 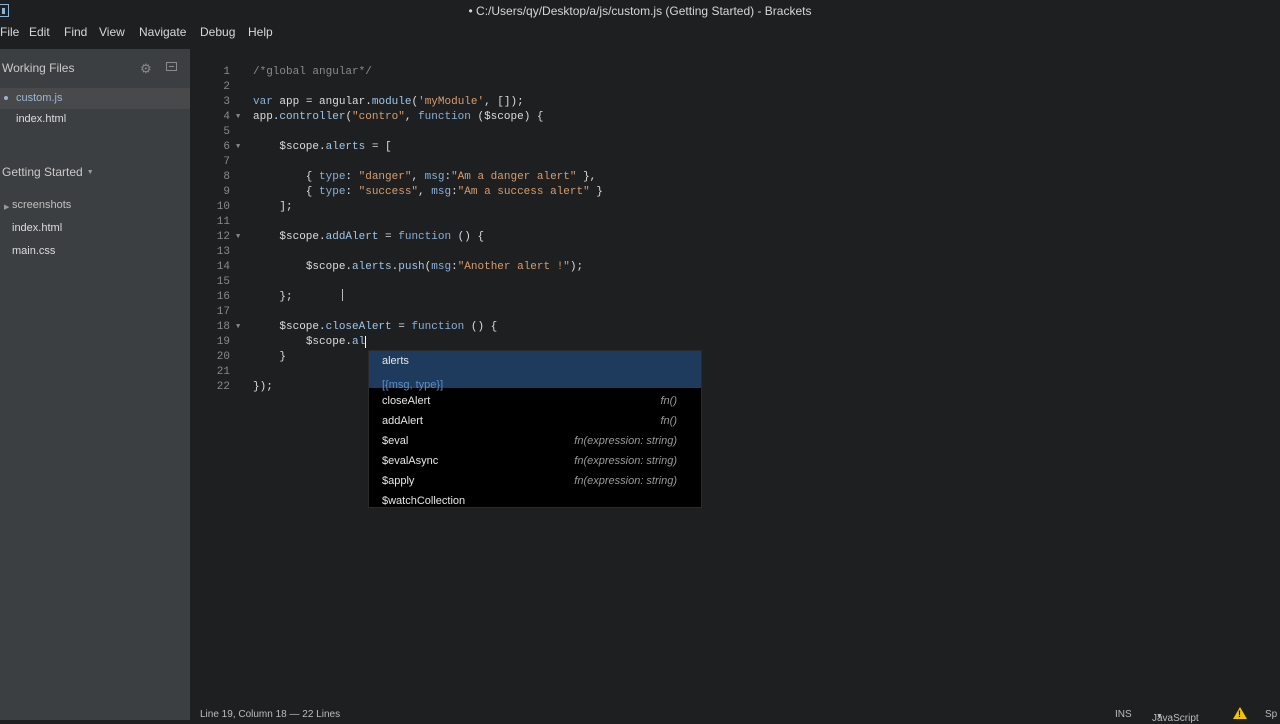 I want to click on tree-item-screenshots: screenshots, so click(x=41, y=205).